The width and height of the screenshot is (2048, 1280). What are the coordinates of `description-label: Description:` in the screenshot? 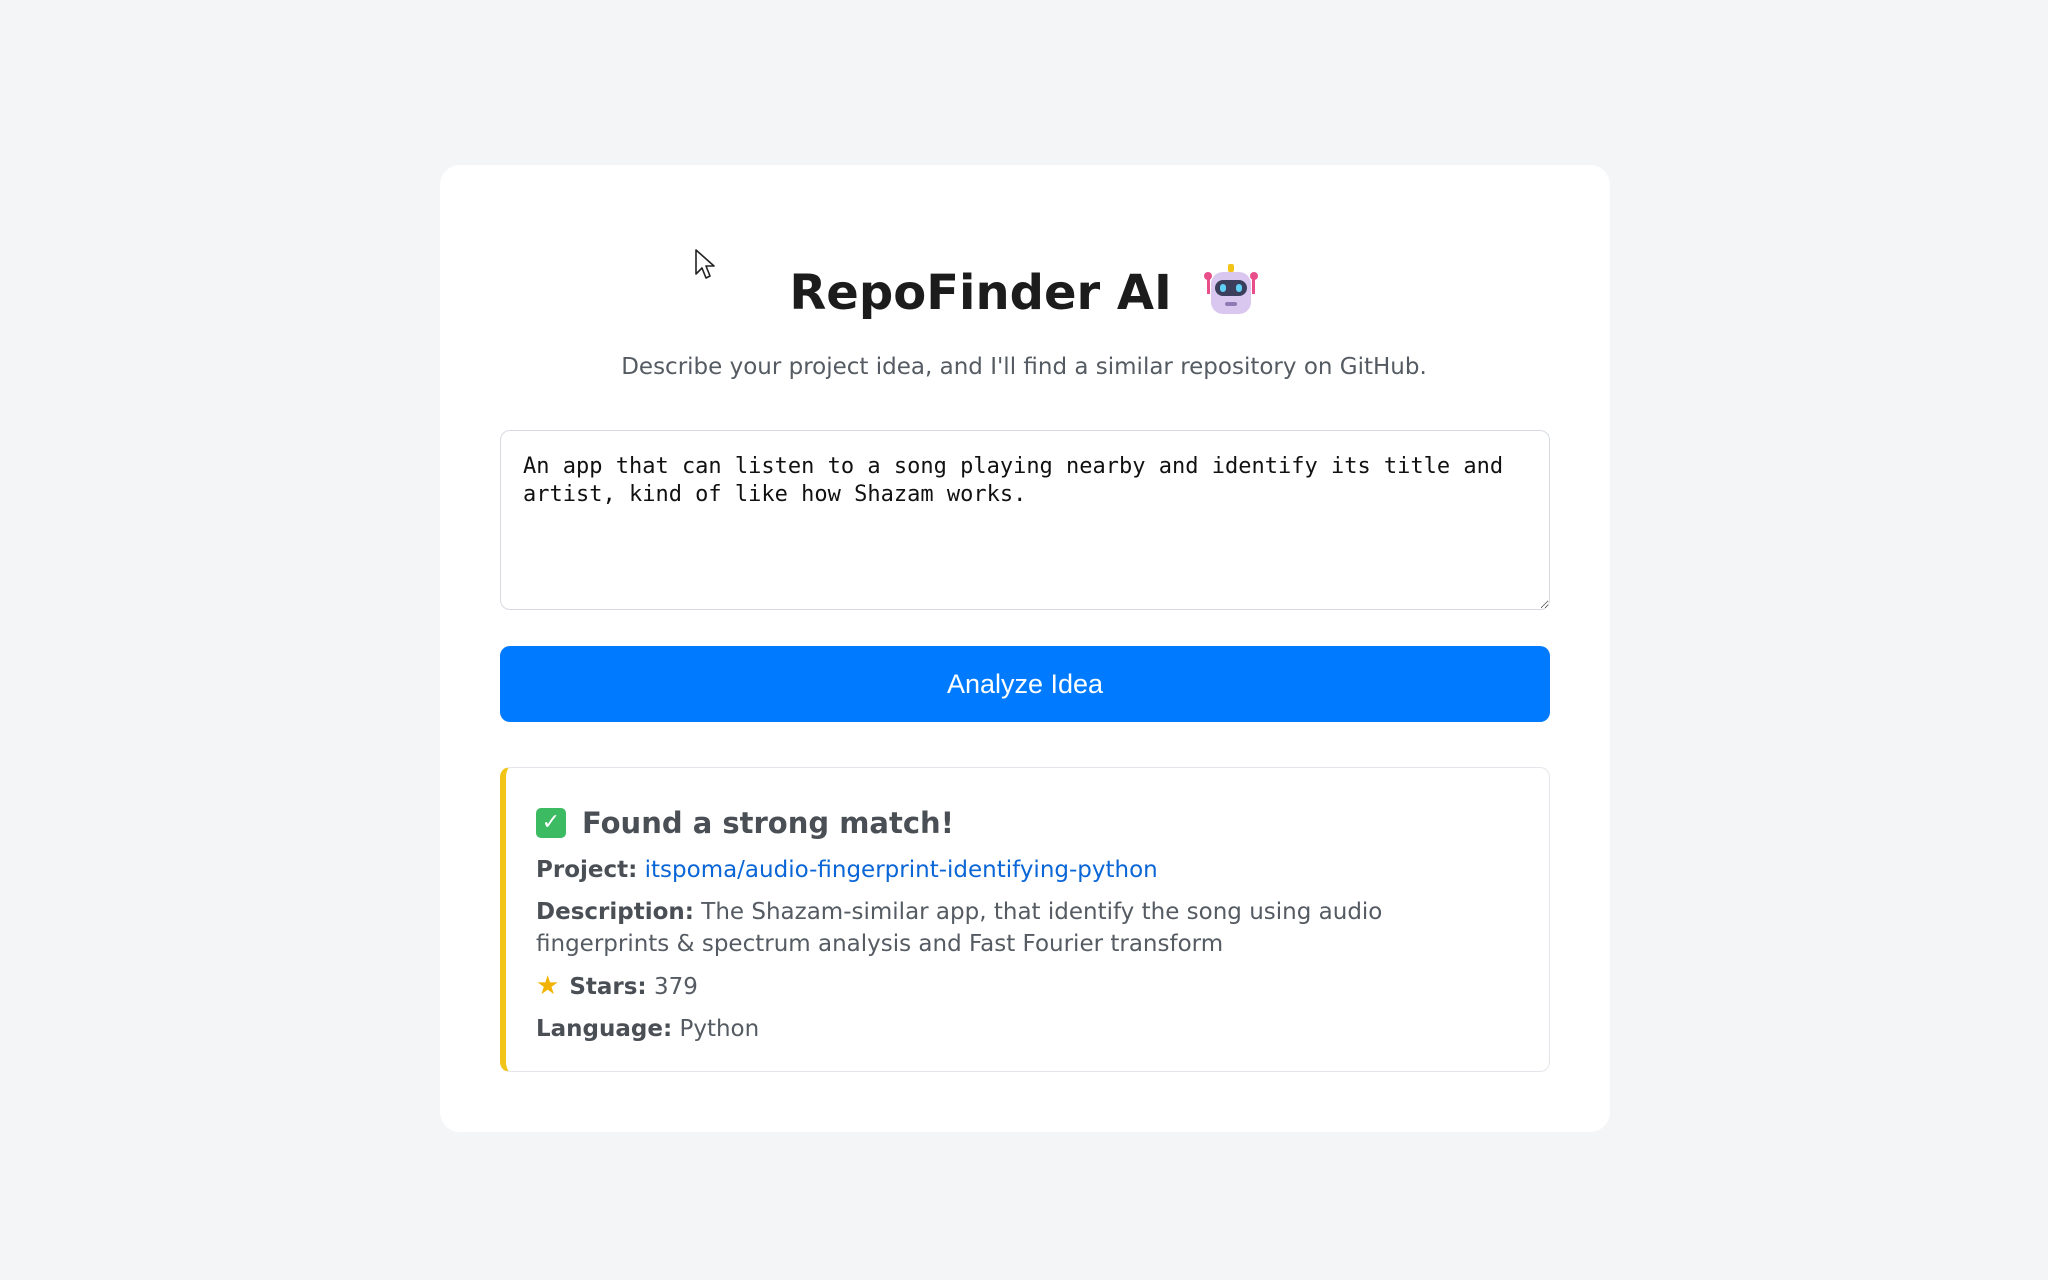 It's located at (615, 912).